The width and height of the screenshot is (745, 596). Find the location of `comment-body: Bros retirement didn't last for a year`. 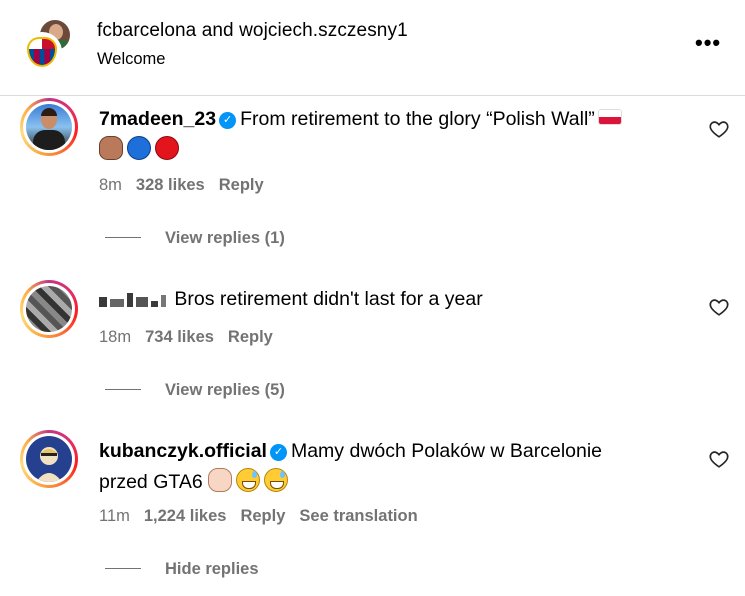

comment-body: Bros retirement didn't last for a year is located at coordinates (291, 300).